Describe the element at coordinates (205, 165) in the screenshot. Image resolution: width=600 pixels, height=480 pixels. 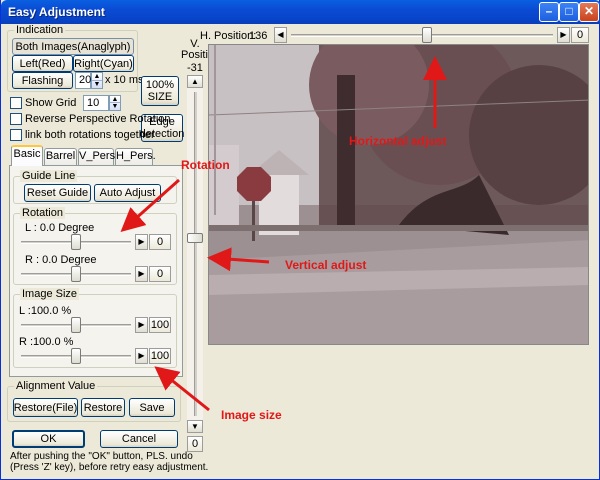
I see `rotation-annotation: Rotation` at that location.